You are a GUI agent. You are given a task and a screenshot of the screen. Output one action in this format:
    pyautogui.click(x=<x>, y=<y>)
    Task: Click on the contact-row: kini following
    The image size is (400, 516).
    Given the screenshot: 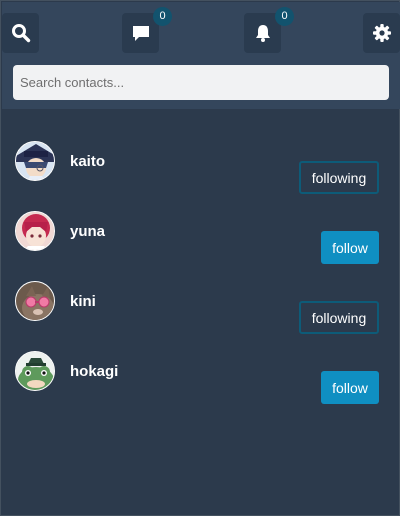 What is the action you would take?
    pyautogui.click(x=200, y=309)
    